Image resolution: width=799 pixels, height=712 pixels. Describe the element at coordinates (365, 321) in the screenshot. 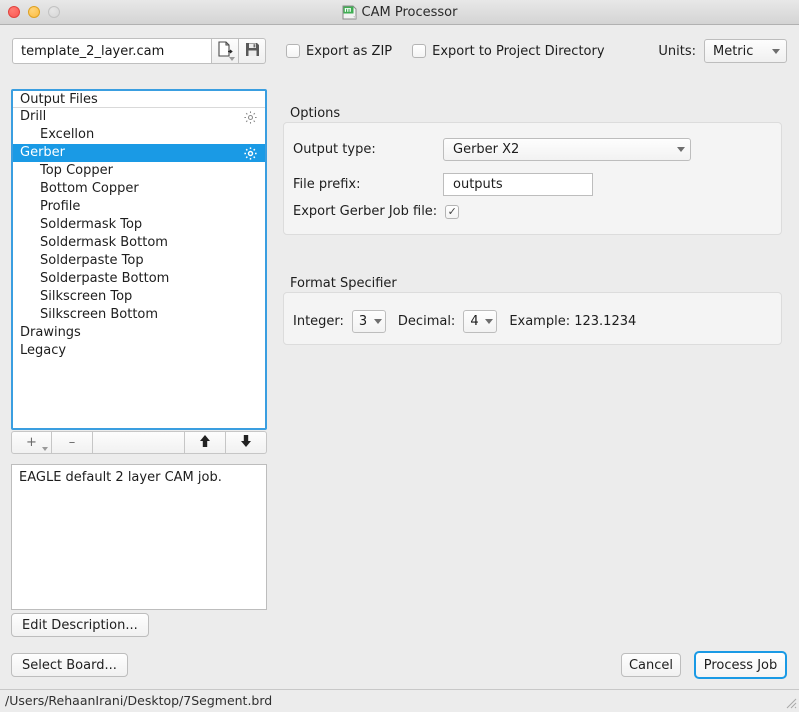

I see `integer-digits-value: 3` at that location.